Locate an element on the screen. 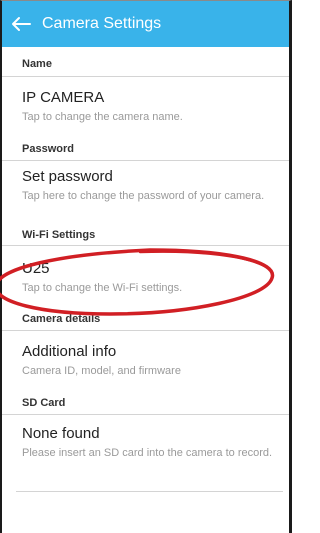 The width and height of the screenshot is (320, 533). section-header-name: Name is located at coordinates (145, 62).